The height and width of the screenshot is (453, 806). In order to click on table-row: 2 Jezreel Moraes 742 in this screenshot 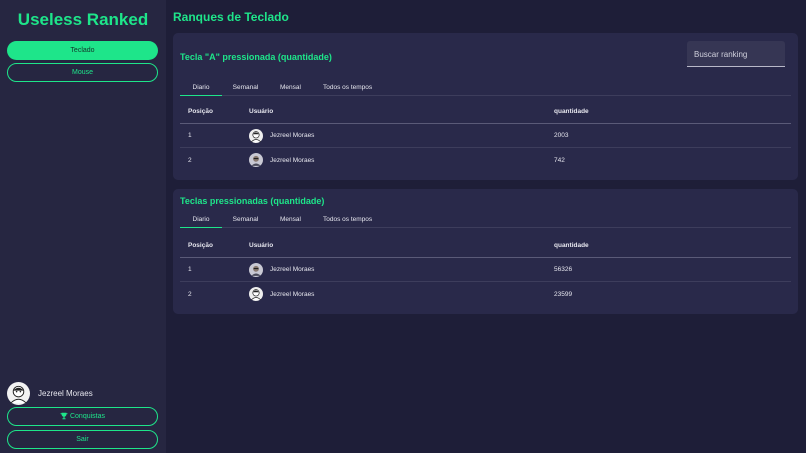, I will do `click(485, 160)`.